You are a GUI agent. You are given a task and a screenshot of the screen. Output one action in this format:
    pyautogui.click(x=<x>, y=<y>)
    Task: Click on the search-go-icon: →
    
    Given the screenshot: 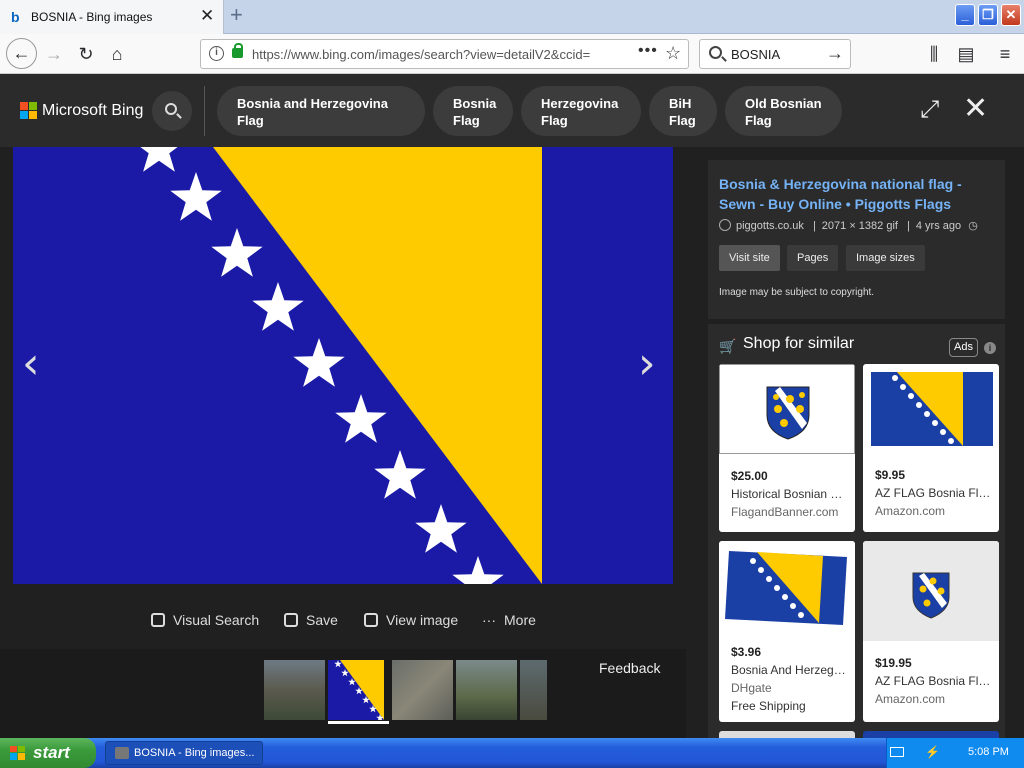 What is the action you would take?
    pyautogui.click(x=835, y=53)
    